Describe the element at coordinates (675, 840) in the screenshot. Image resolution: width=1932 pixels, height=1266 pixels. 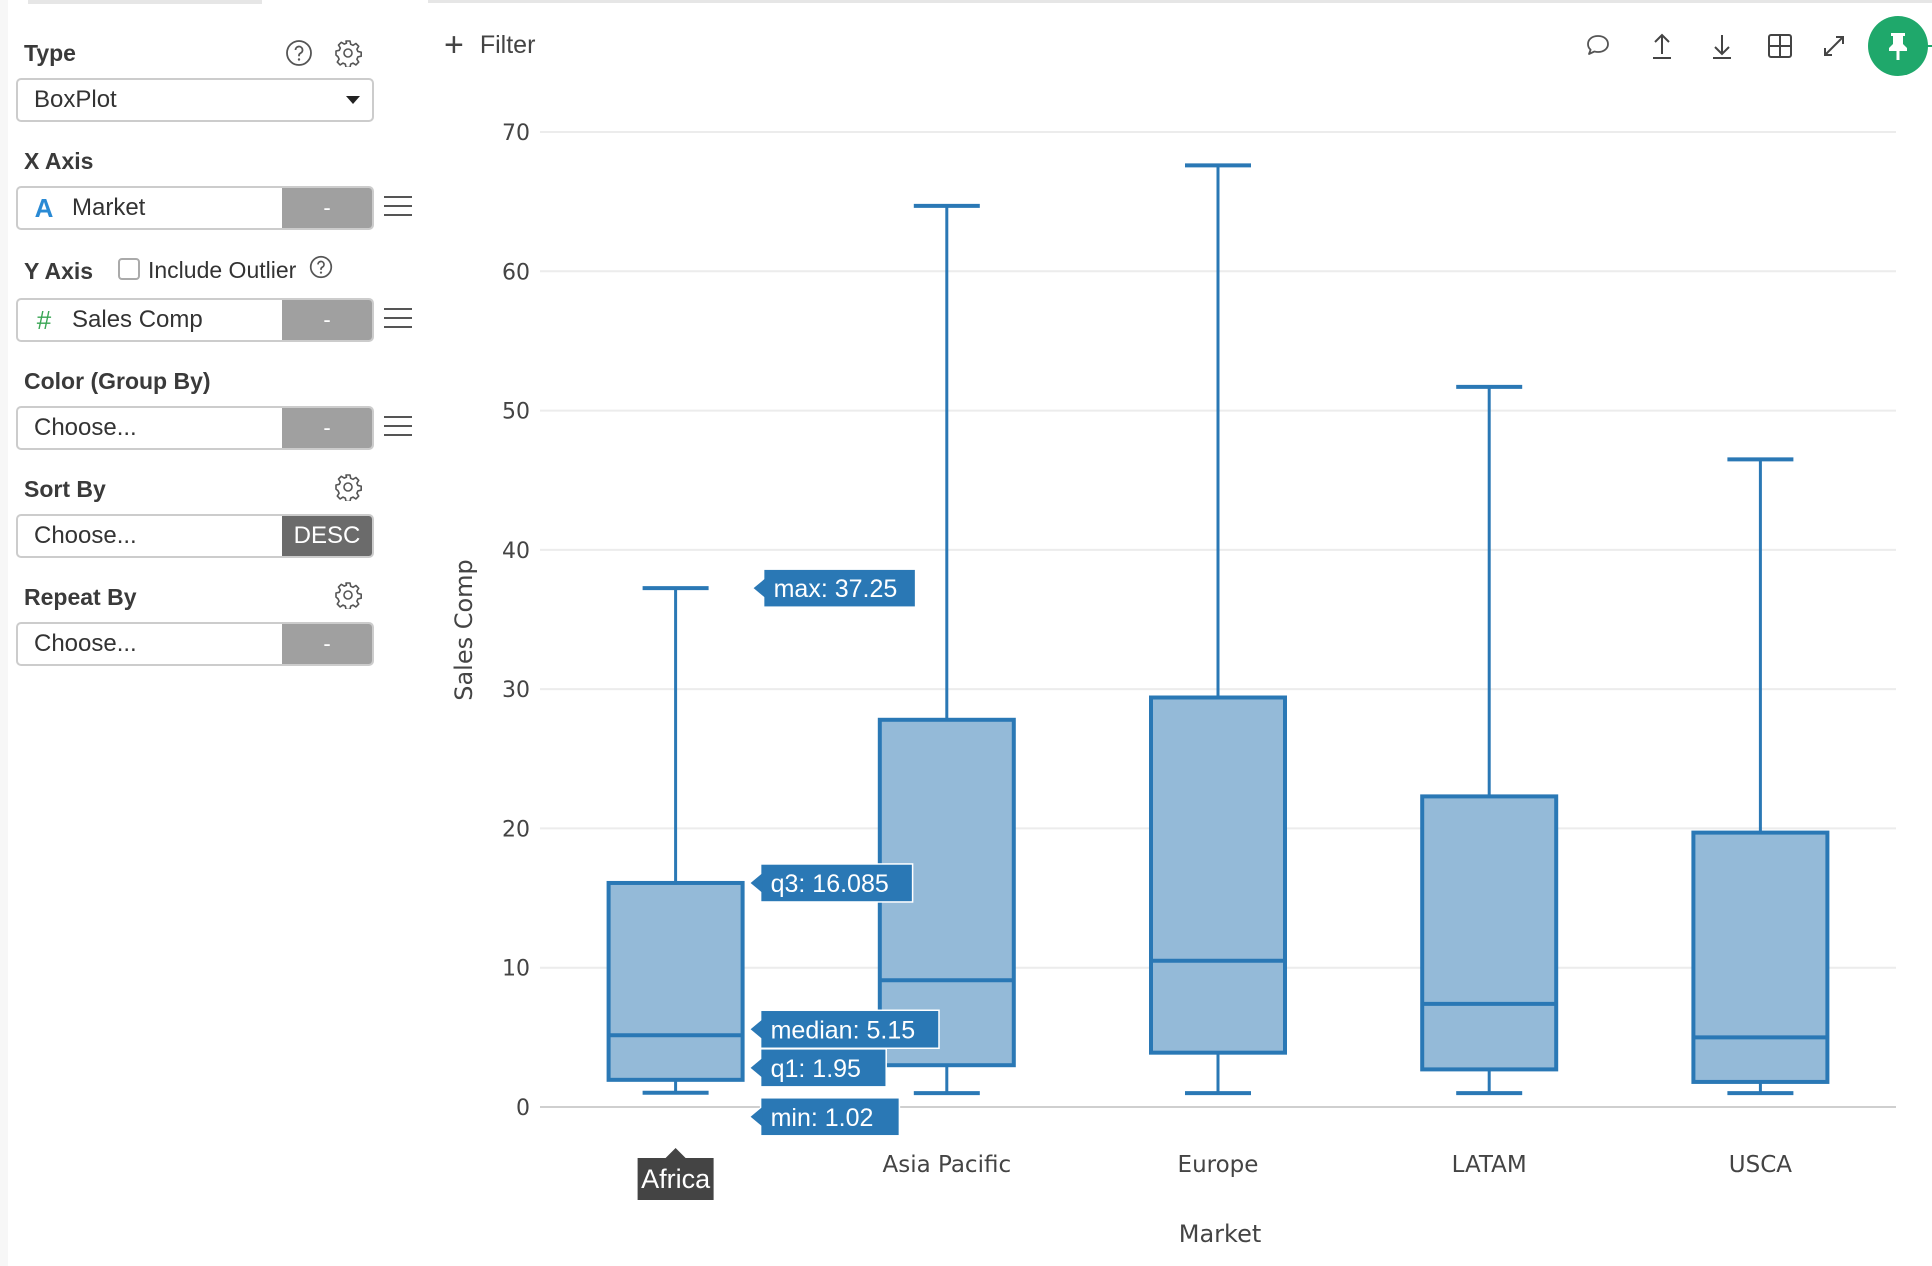
I see `box-africa` at that location.